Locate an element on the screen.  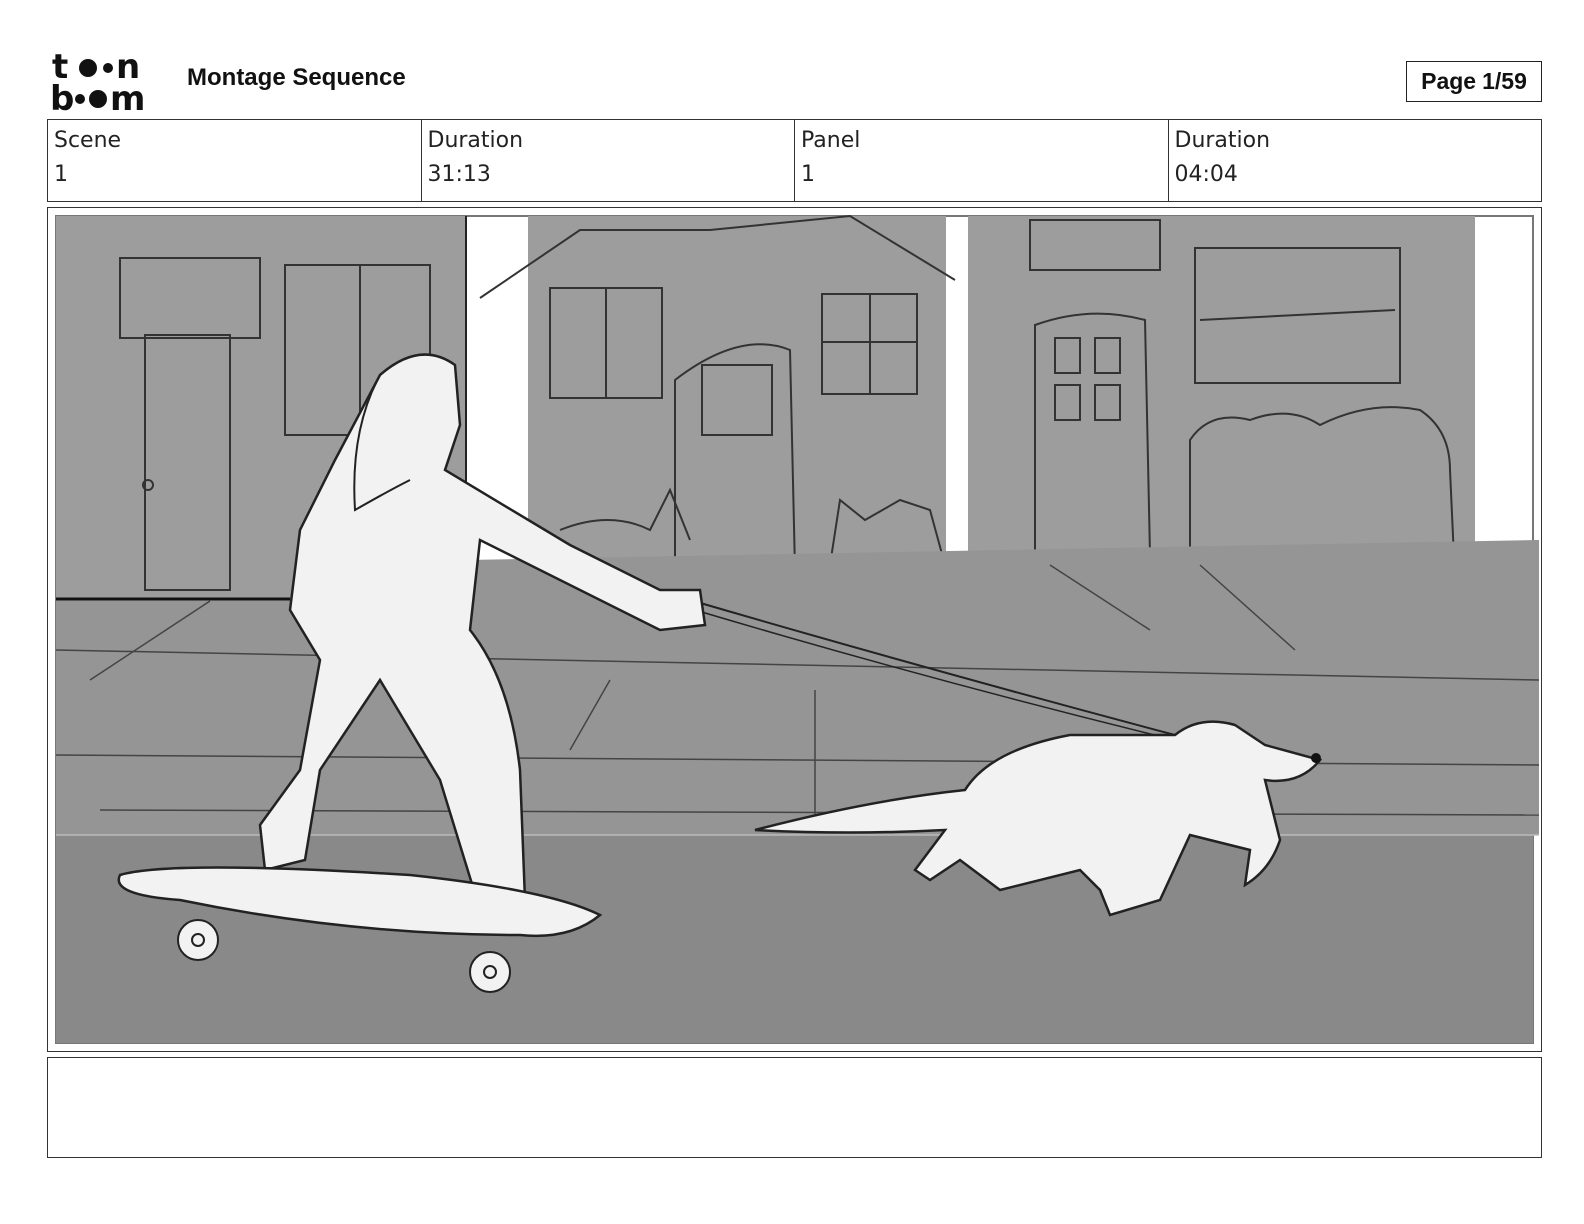
page-indicator: Page 1/59 is located at coordinates (1474, 81).